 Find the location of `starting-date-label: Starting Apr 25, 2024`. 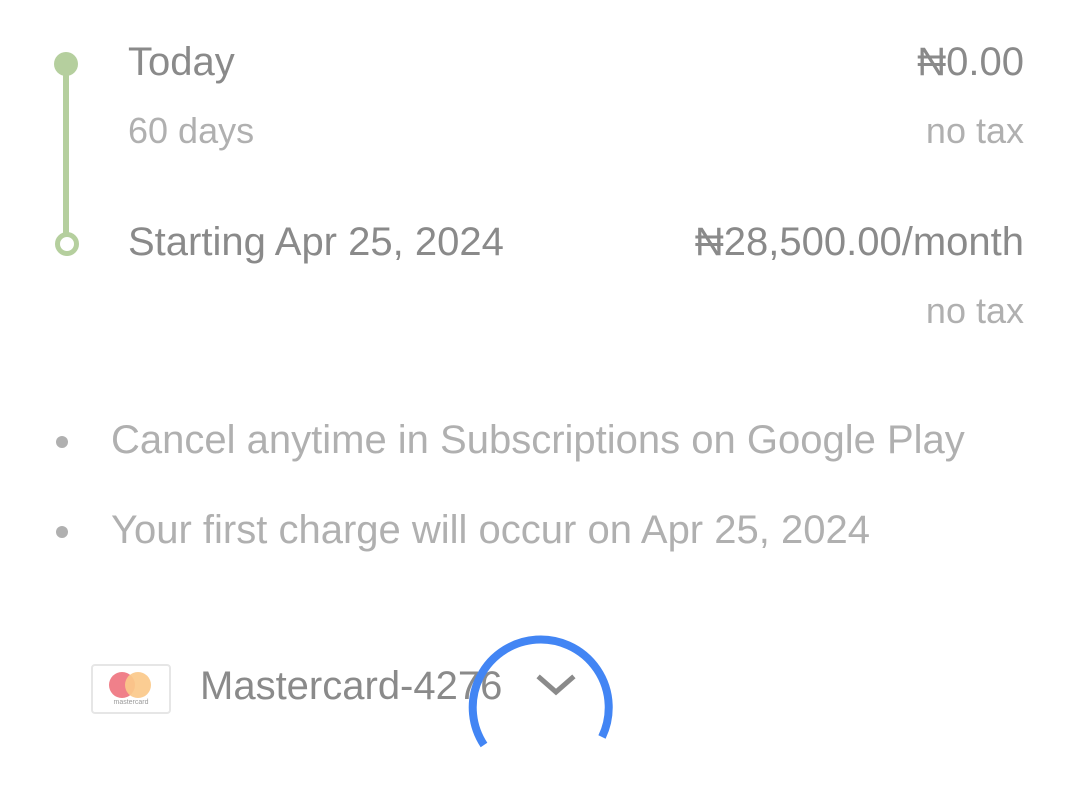

starting-date-label: Starting Apr 25, 2024 is located at coordinates (316, 242).